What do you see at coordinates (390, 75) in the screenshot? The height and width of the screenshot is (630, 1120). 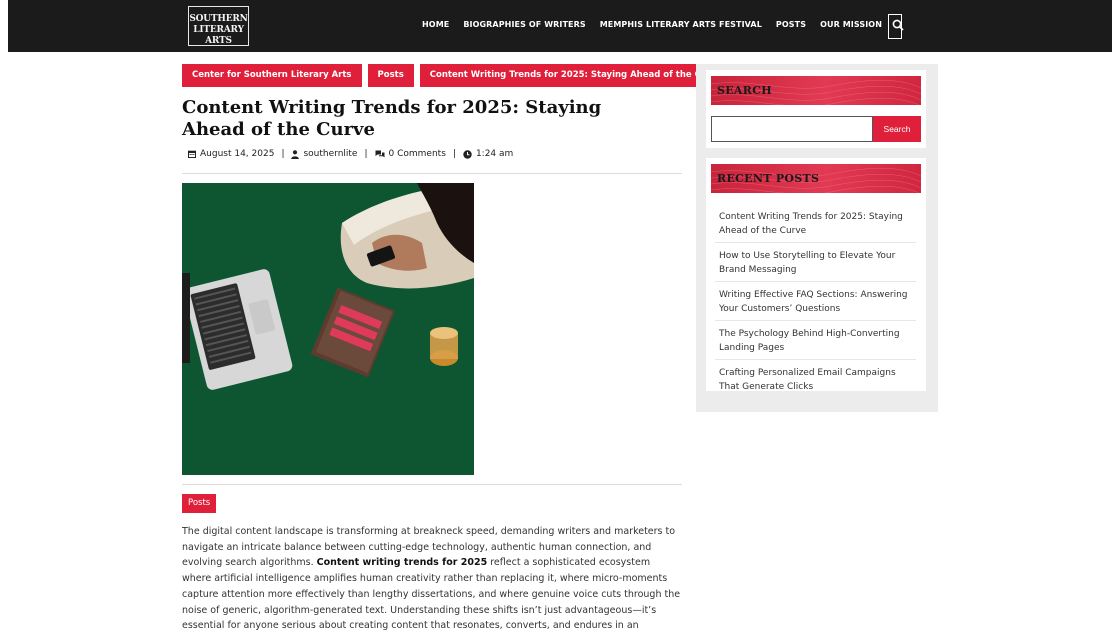 I see `breadcrumb-posts: Posts` at bounding box center [390, 75].